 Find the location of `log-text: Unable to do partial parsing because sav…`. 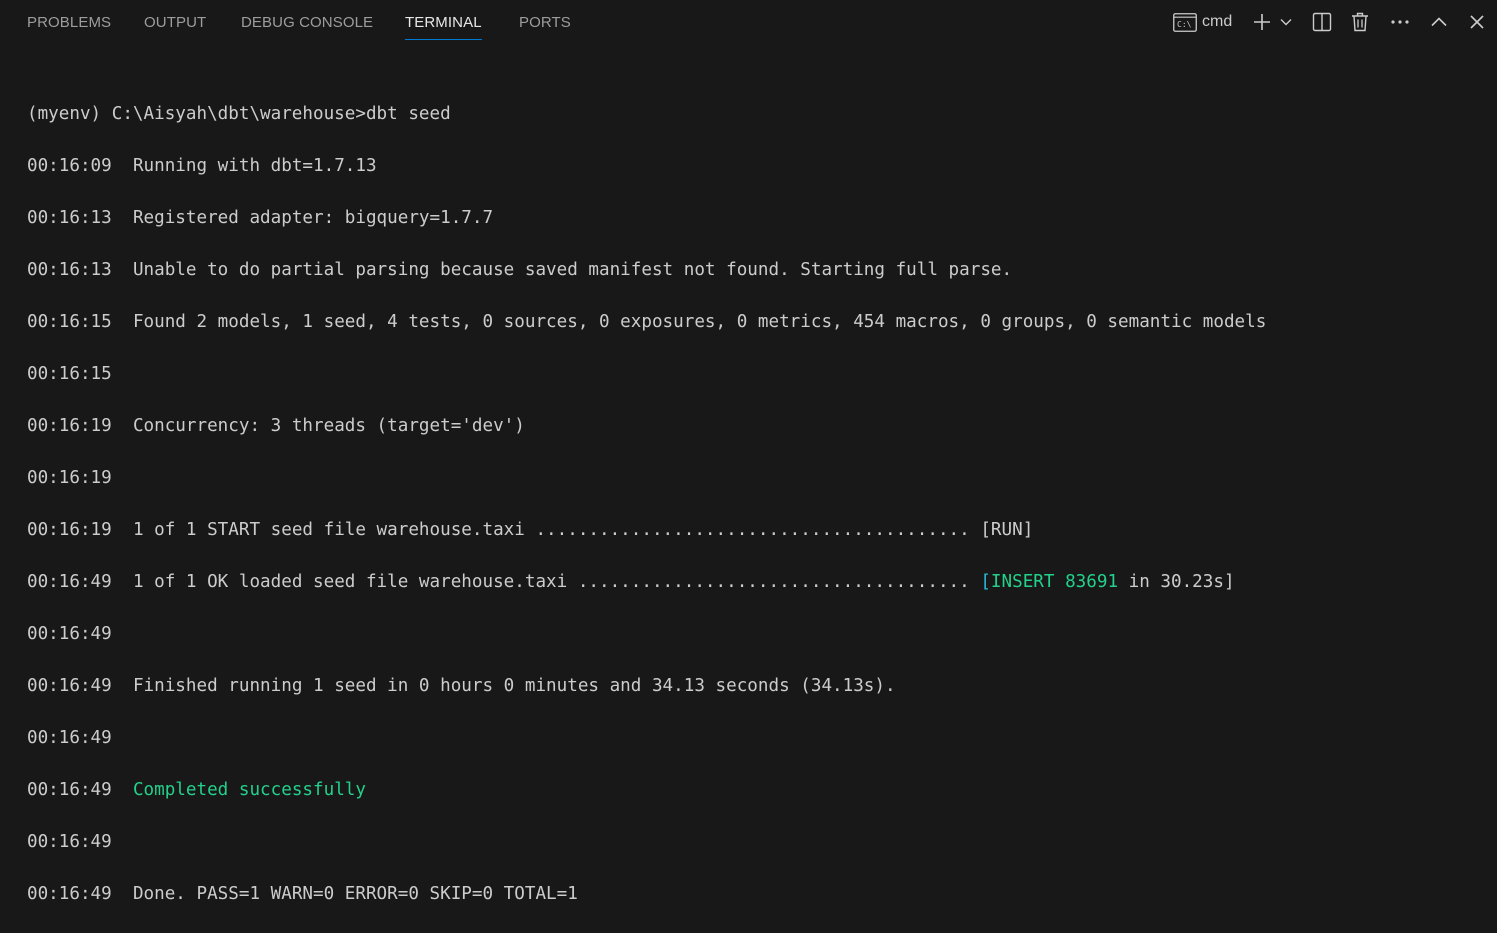

log-text: Unable to do partial parsing because sav… is located at coordinates (572, 270).